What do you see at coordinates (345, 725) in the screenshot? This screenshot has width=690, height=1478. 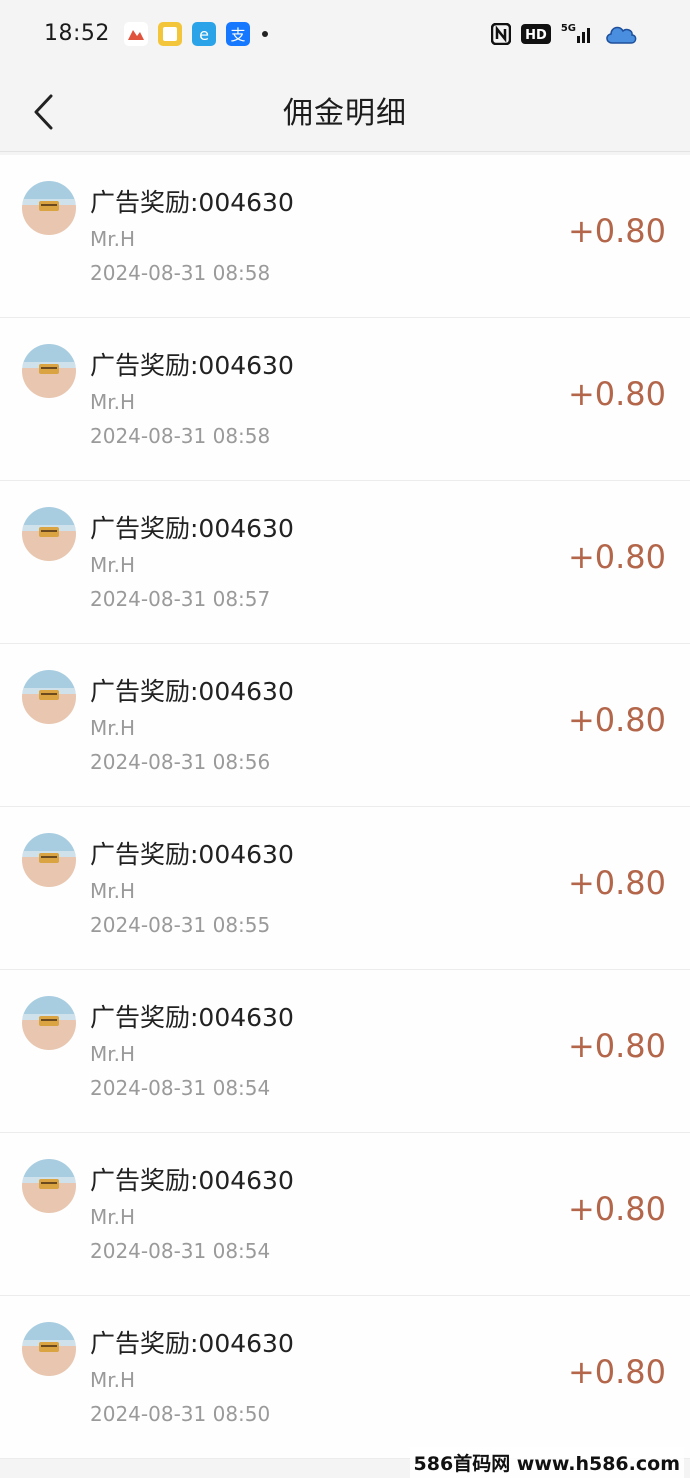 I see `commission-item: 广告奖励:004630 Mr.H 2024-08-31 08:56 +0.80` at bounding box center [345, 725].